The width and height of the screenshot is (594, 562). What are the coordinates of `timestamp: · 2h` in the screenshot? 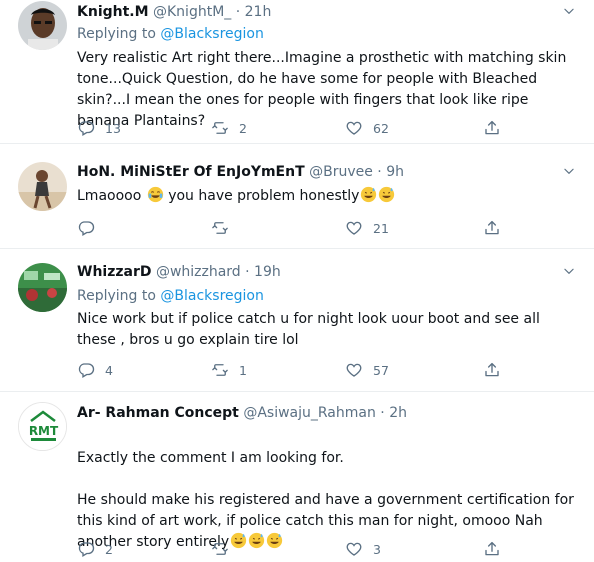 It's located at (393, 413).